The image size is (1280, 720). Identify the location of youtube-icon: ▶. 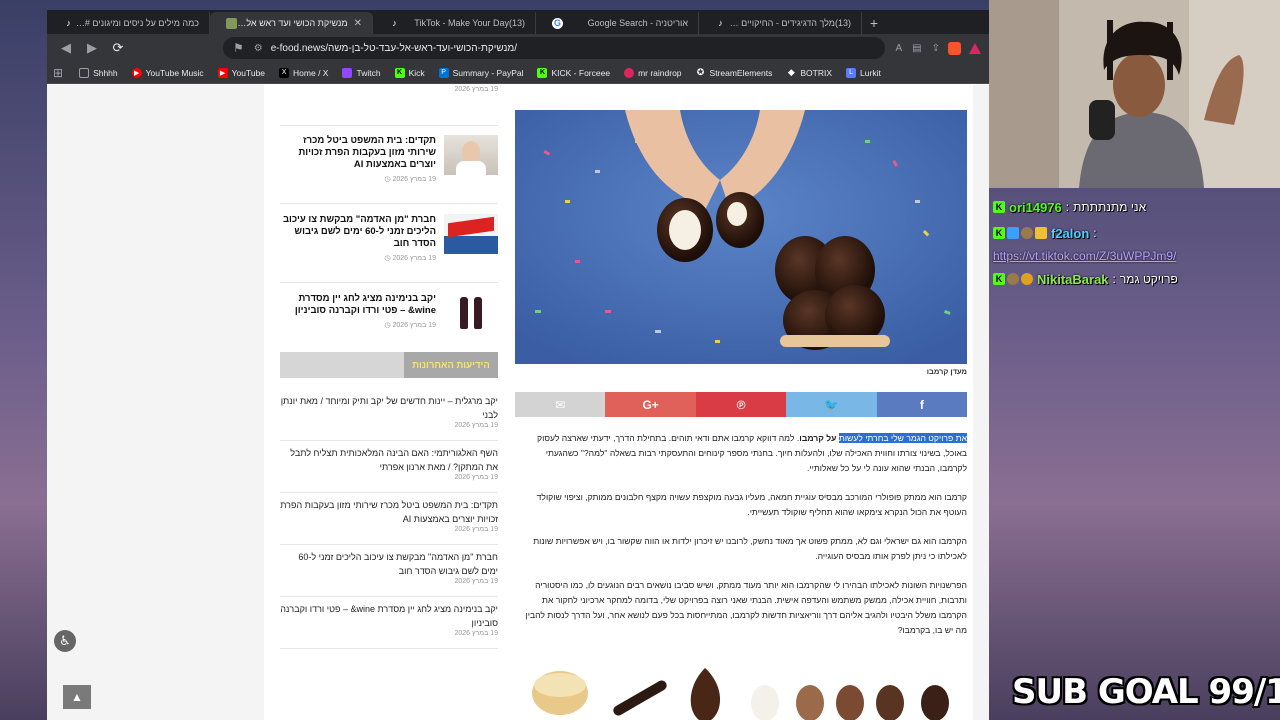
(222, 72).